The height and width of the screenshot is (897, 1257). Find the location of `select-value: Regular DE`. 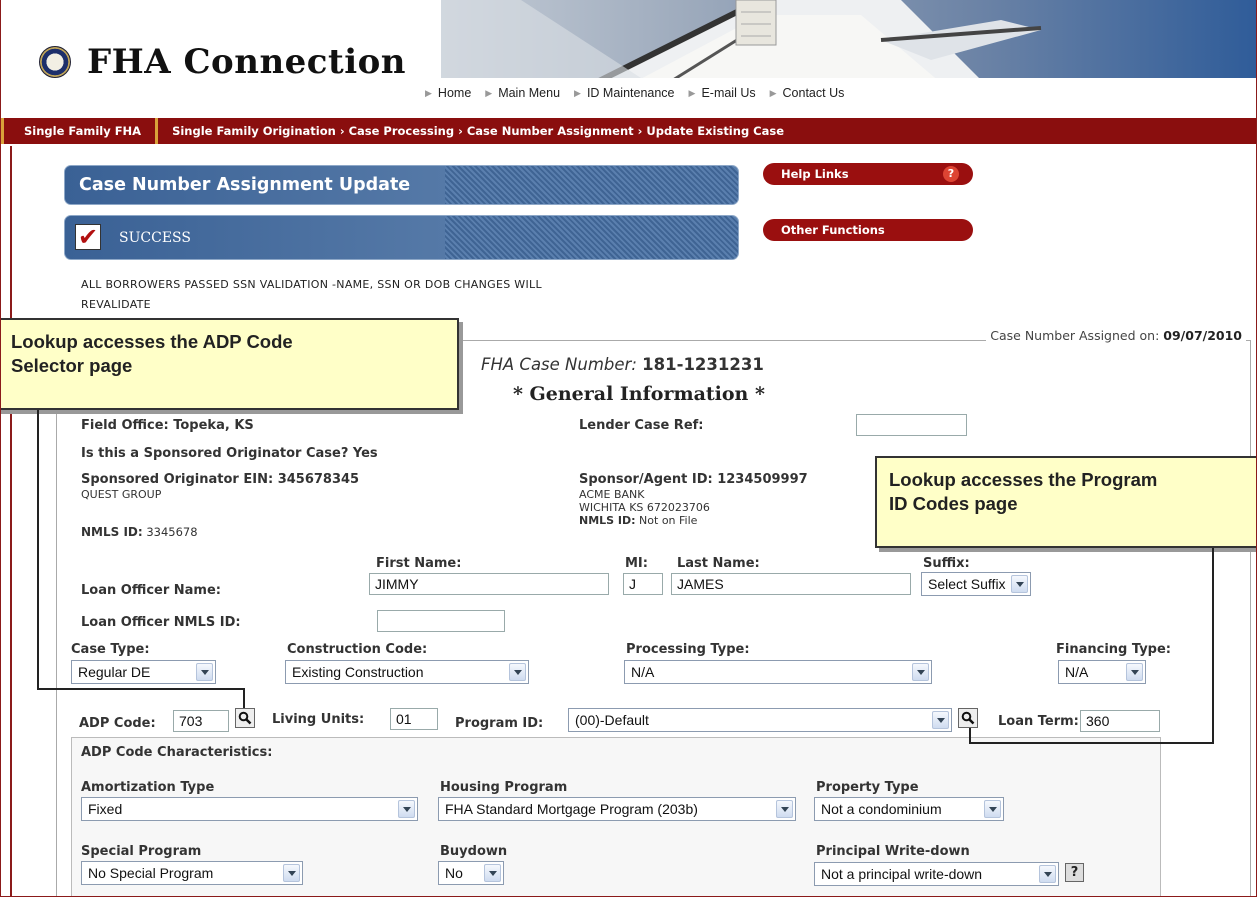

select-value: Regular DE is located at coordinates (114, 672).